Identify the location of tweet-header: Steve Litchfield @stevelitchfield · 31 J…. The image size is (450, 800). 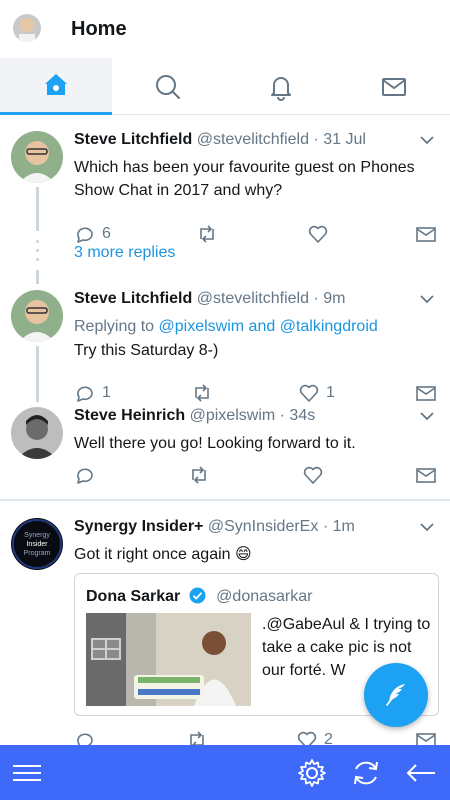
(220, 140).